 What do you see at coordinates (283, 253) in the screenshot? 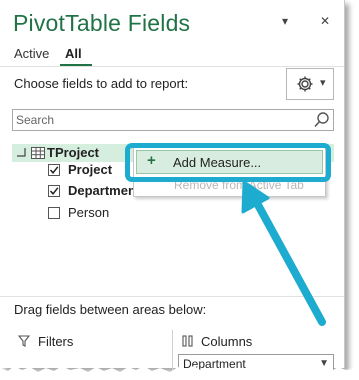
I see `callout-arrow` at bounding box center [283, 253].